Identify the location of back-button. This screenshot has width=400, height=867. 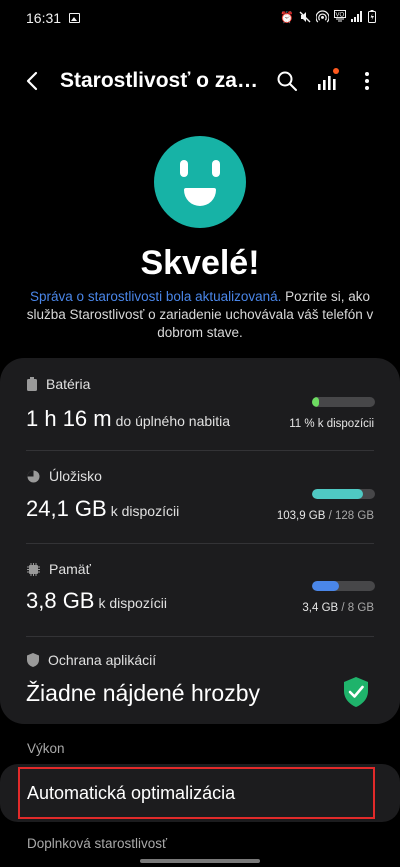
(33, 81).